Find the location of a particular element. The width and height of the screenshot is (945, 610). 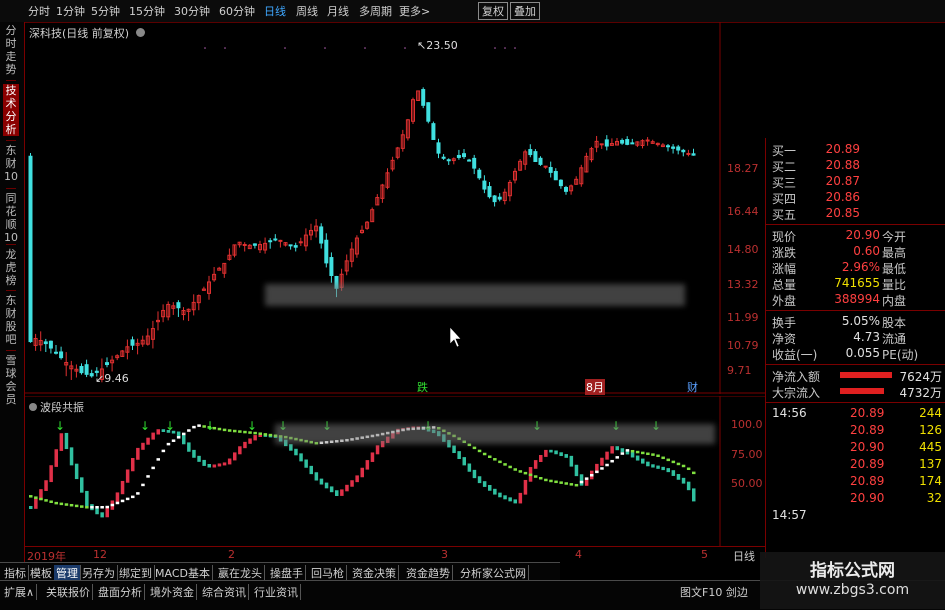

vtab-tonghuashun: 同花顺10 is located at coordinates (11, 218).